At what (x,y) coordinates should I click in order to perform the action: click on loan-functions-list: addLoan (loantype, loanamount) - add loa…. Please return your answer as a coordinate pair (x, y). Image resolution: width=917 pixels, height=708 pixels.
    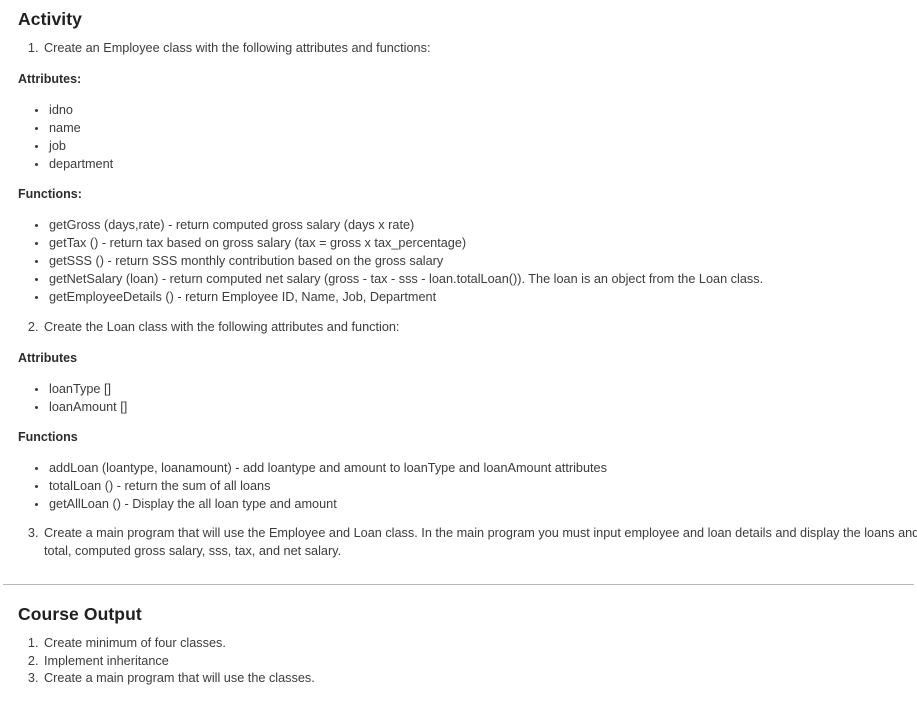
    Looking at the image, I should click on (458, 486).